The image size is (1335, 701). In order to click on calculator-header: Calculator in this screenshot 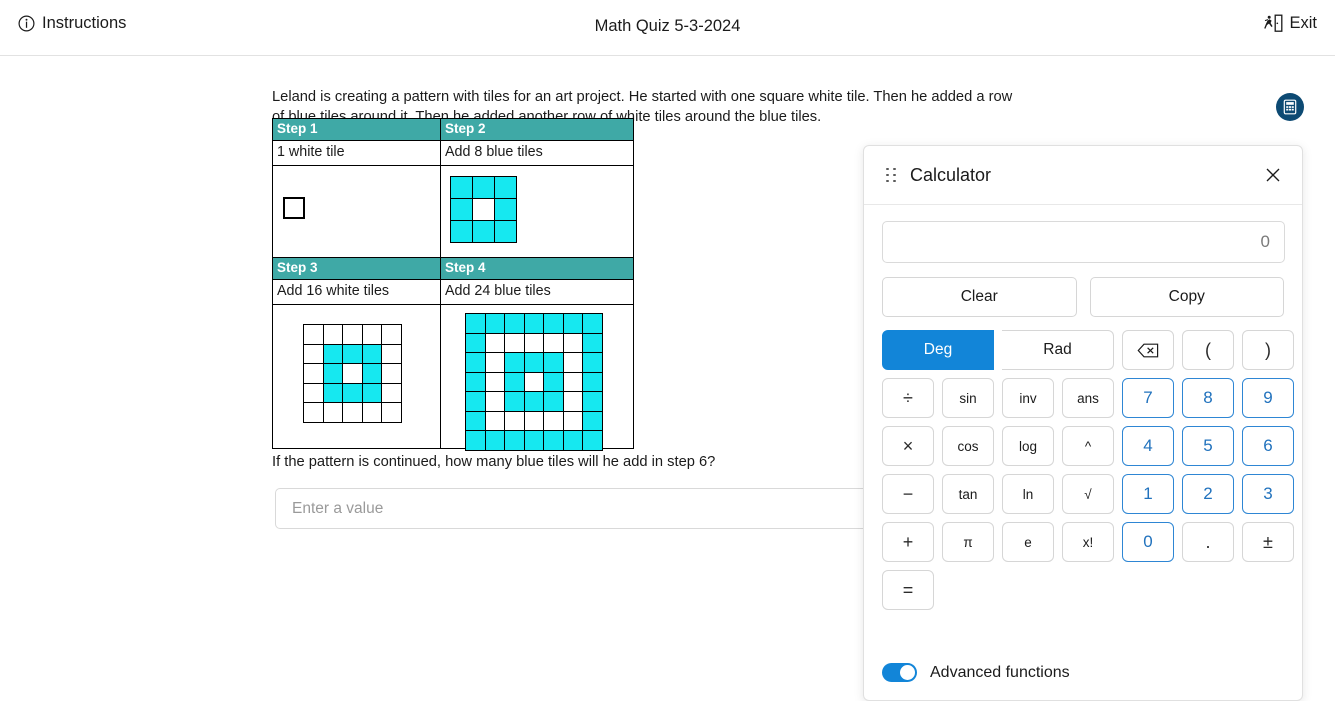, I will do `click(1083, 175)`.